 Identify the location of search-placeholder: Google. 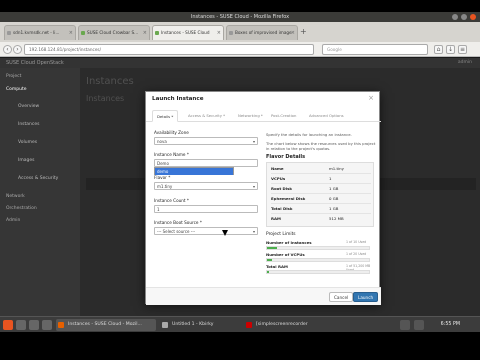
(334, 49).